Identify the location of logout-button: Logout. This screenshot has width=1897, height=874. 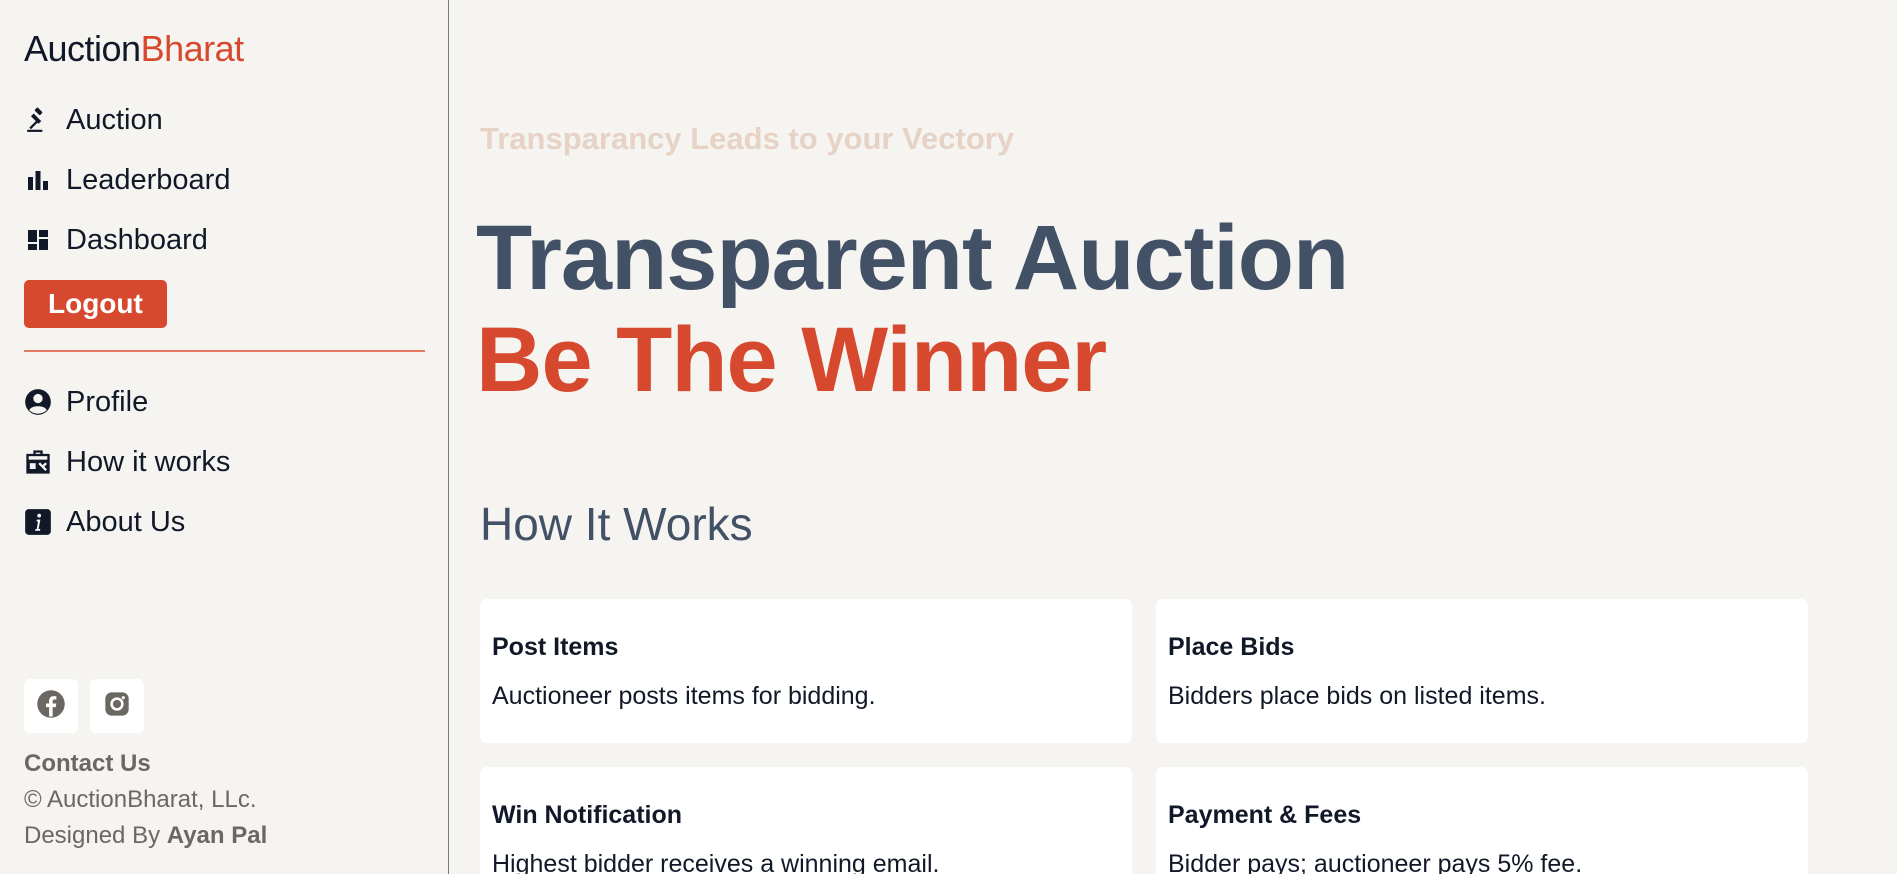
(95, 304).